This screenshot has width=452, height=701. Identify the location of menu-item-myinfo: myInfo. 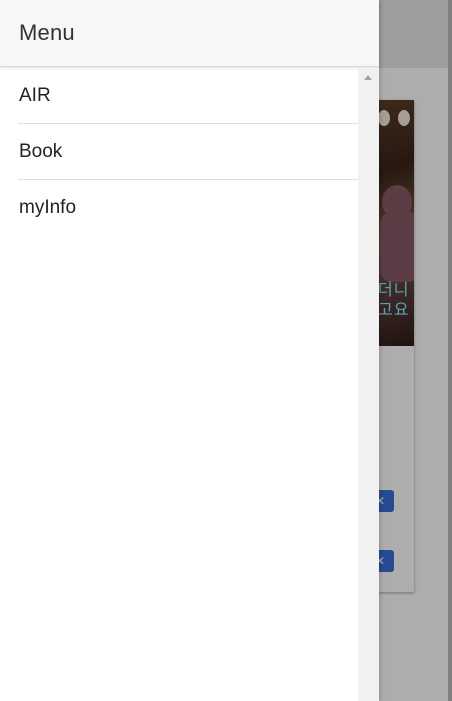
(188, 208).